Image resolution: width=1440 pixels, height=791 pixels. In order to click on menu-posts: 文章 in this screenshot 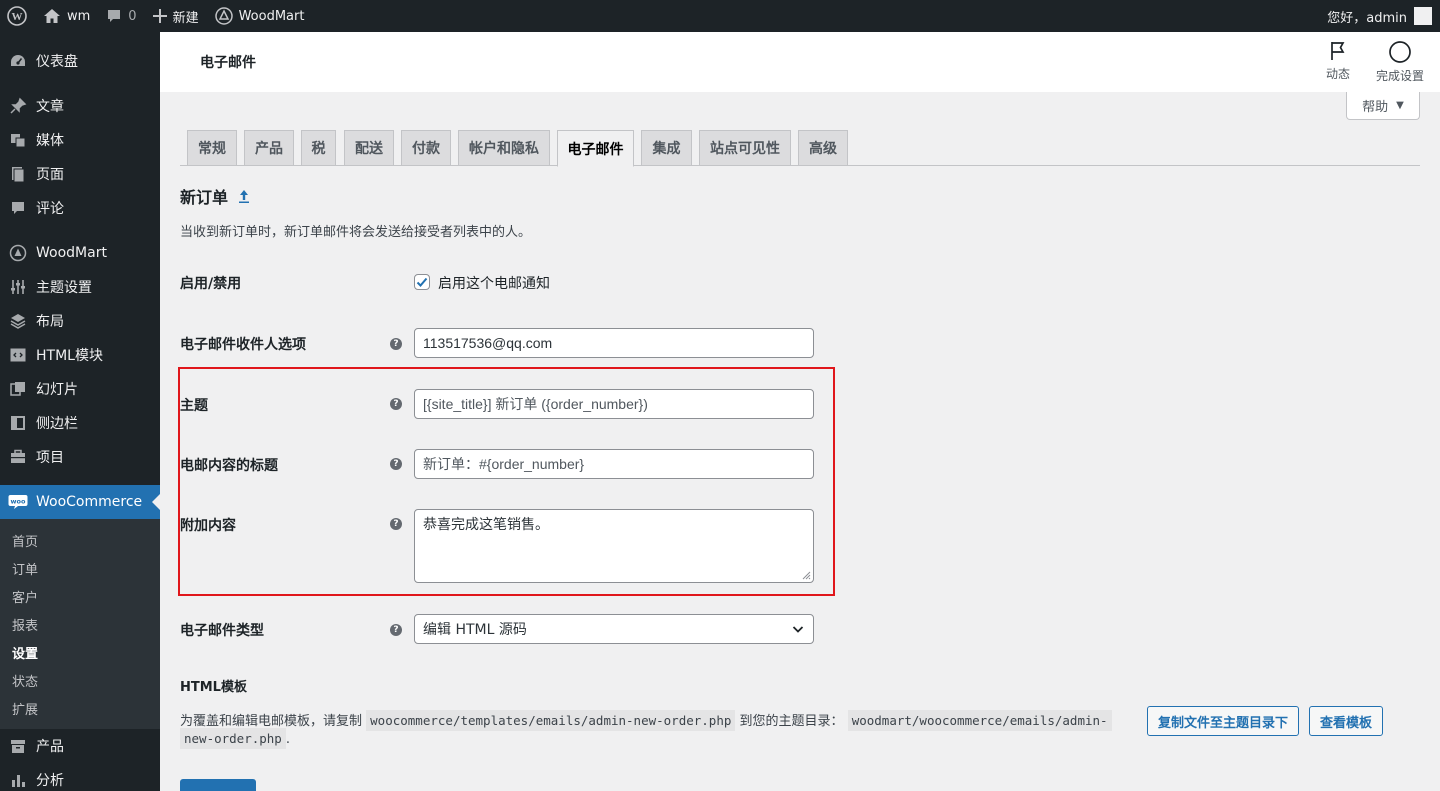, I will do `click(80, 106)`.